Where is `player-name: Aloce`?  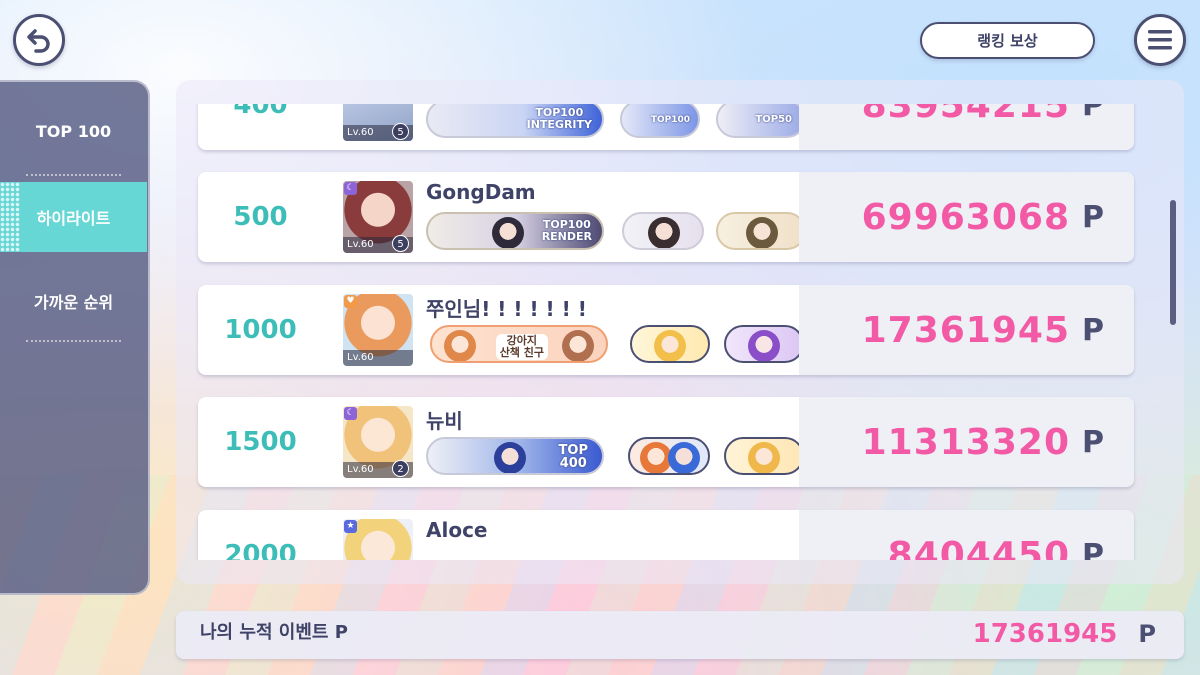 player-name: Aloce is located at coordinates (457, 530).